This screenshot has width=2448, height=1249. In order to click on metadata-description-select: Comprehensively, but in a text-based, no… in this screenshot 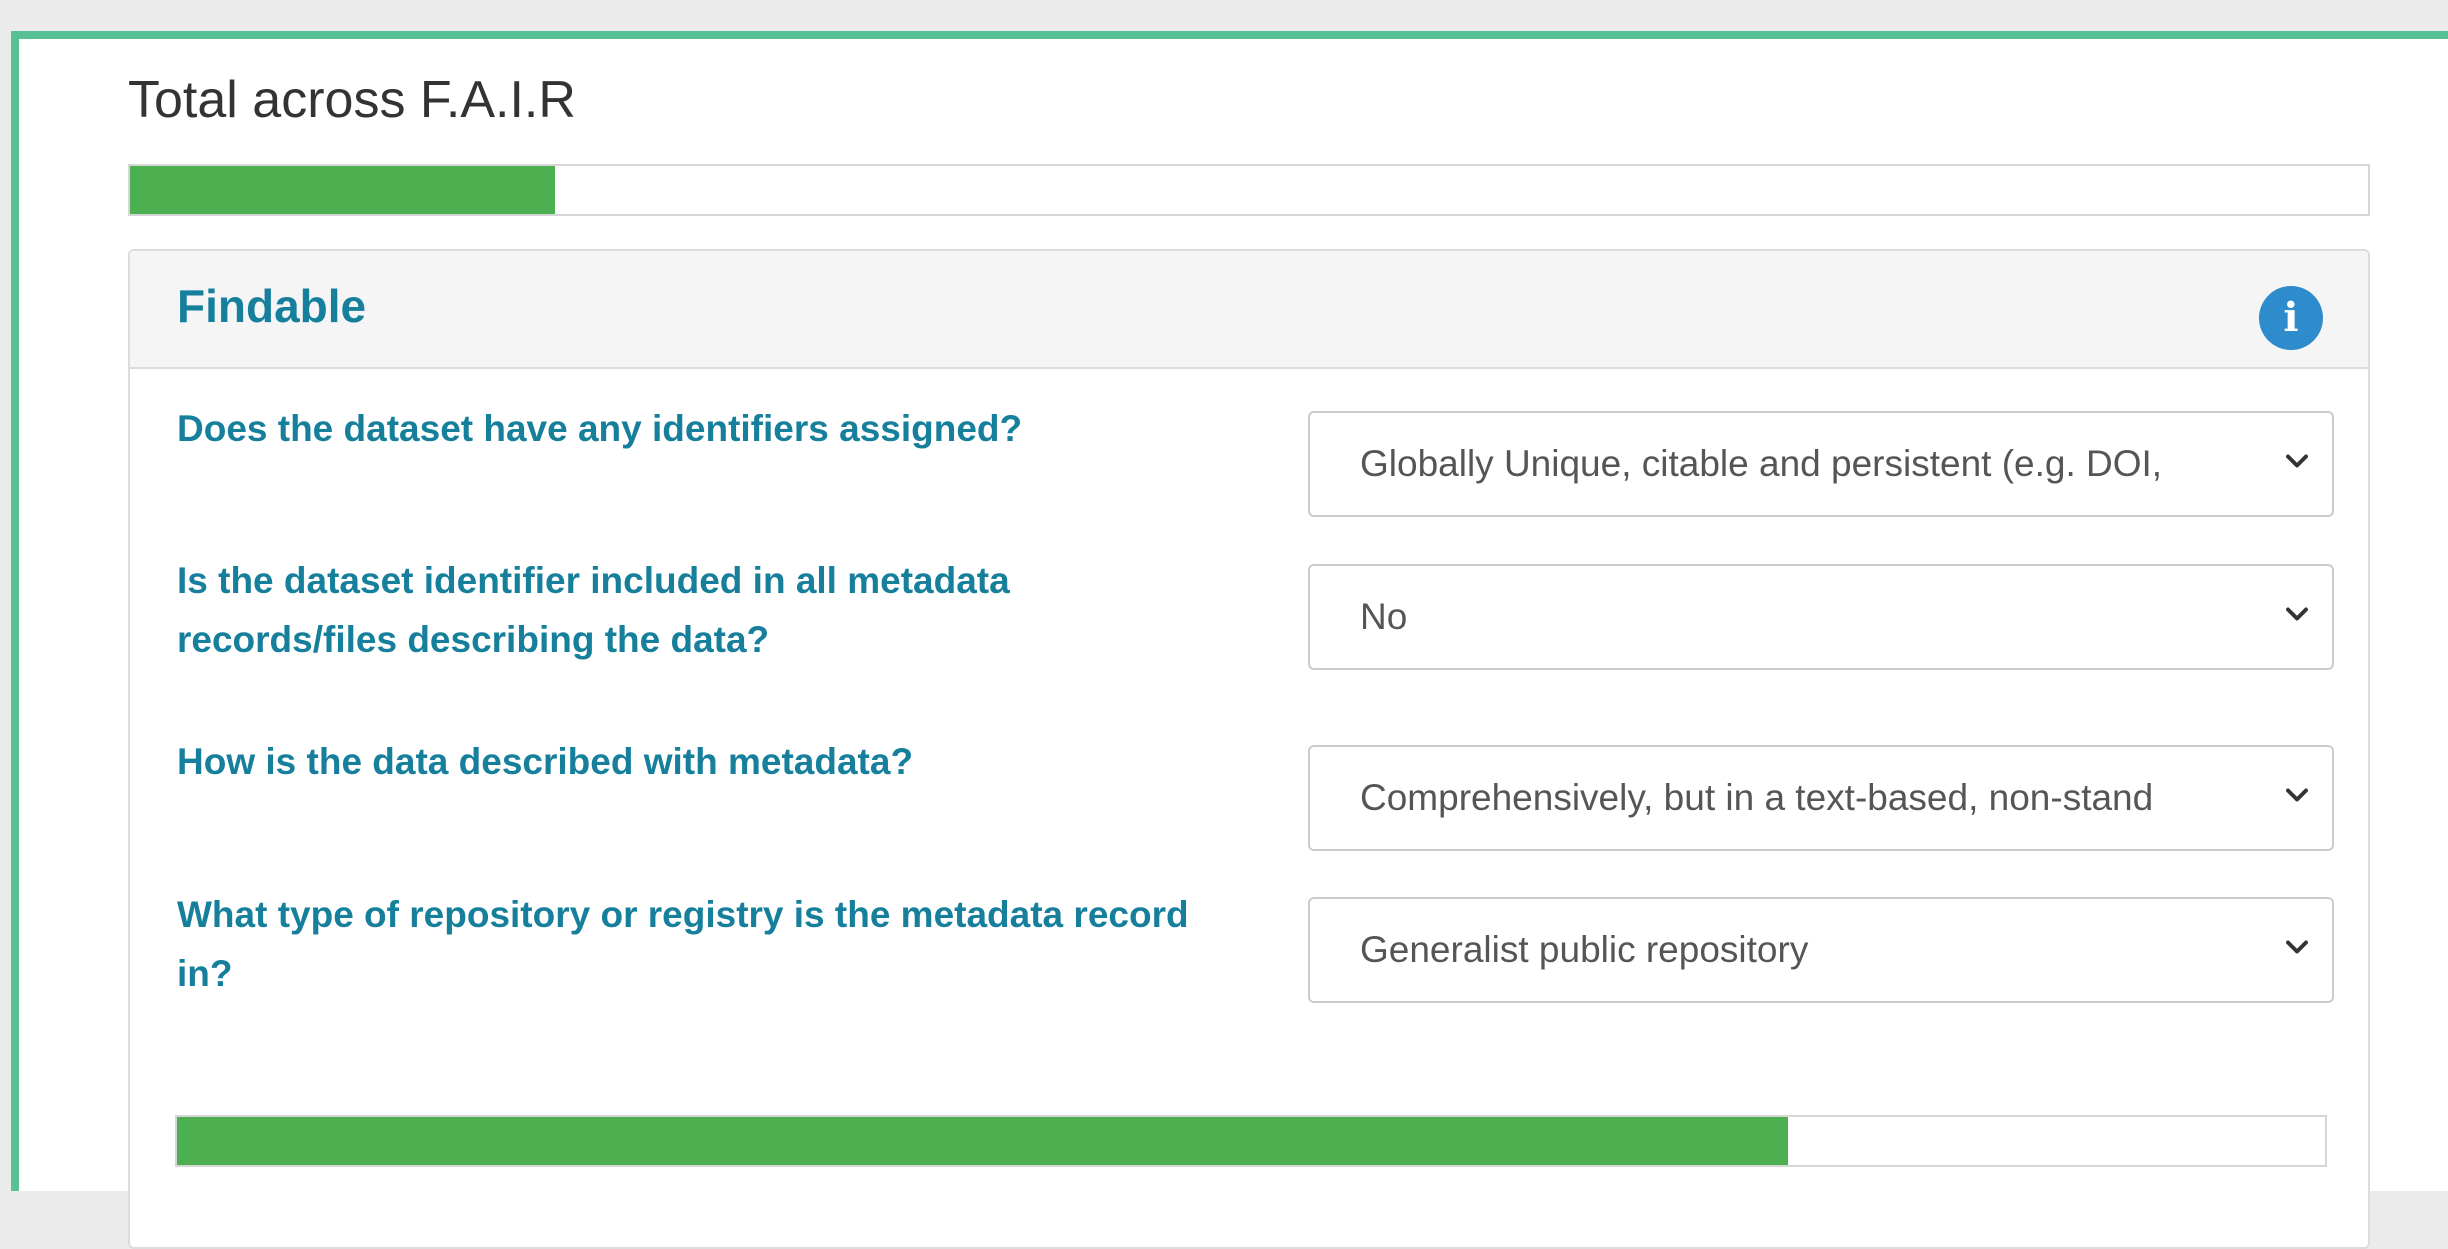, I will do `click(1821, 798)`.